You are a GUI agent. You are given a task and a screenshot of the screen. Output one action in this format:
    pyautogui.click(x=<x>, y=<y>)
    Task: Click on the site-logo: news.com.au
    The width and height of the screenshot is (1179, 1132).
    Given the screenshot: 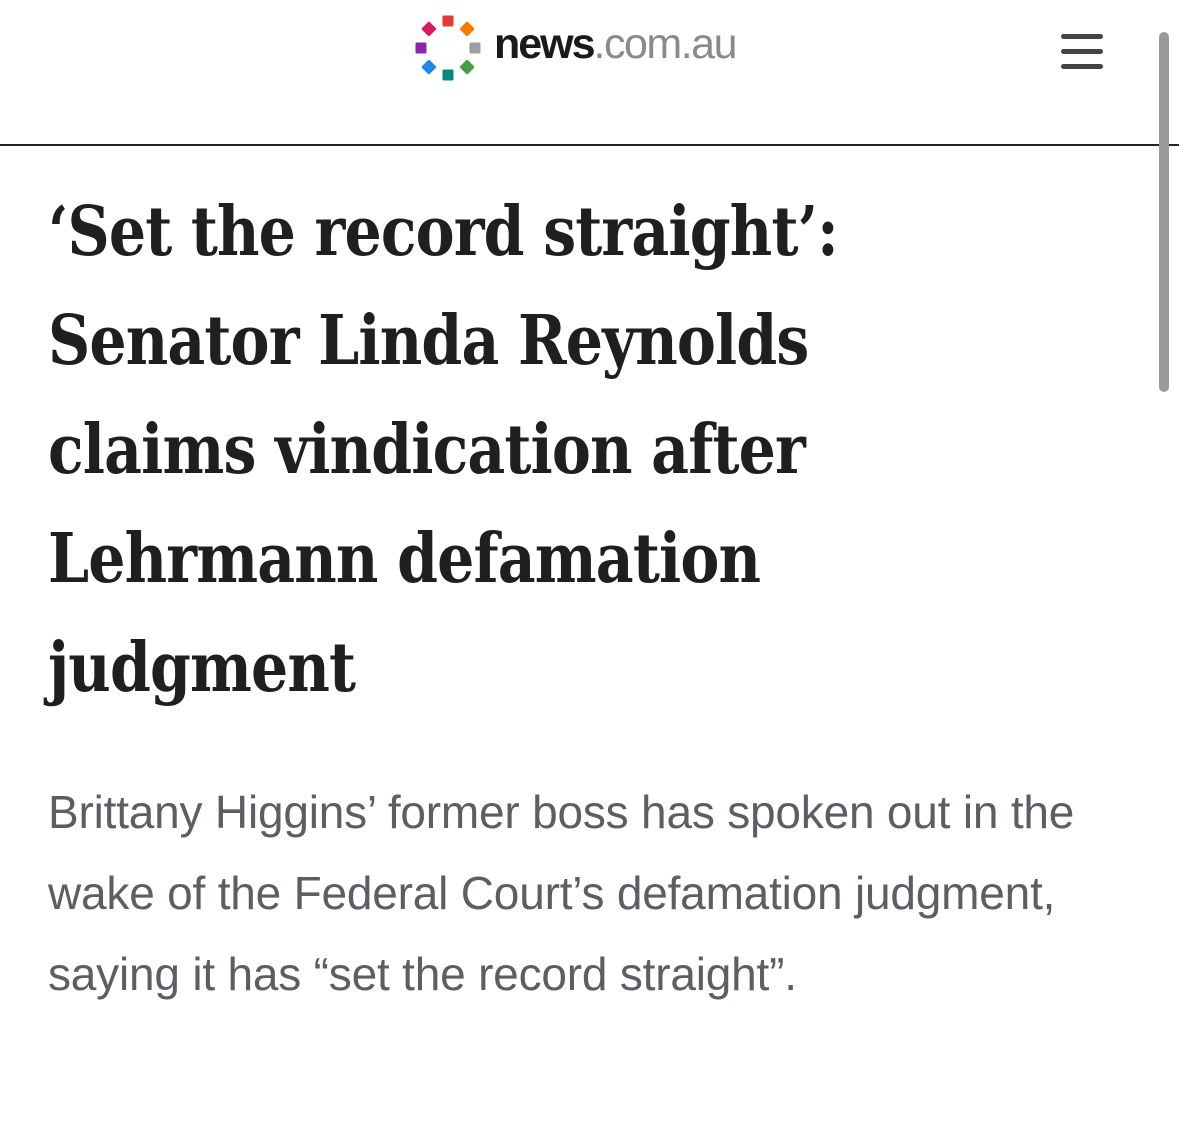 What is the action you would take?
    pyautogui.click(x=574, y=48)
    